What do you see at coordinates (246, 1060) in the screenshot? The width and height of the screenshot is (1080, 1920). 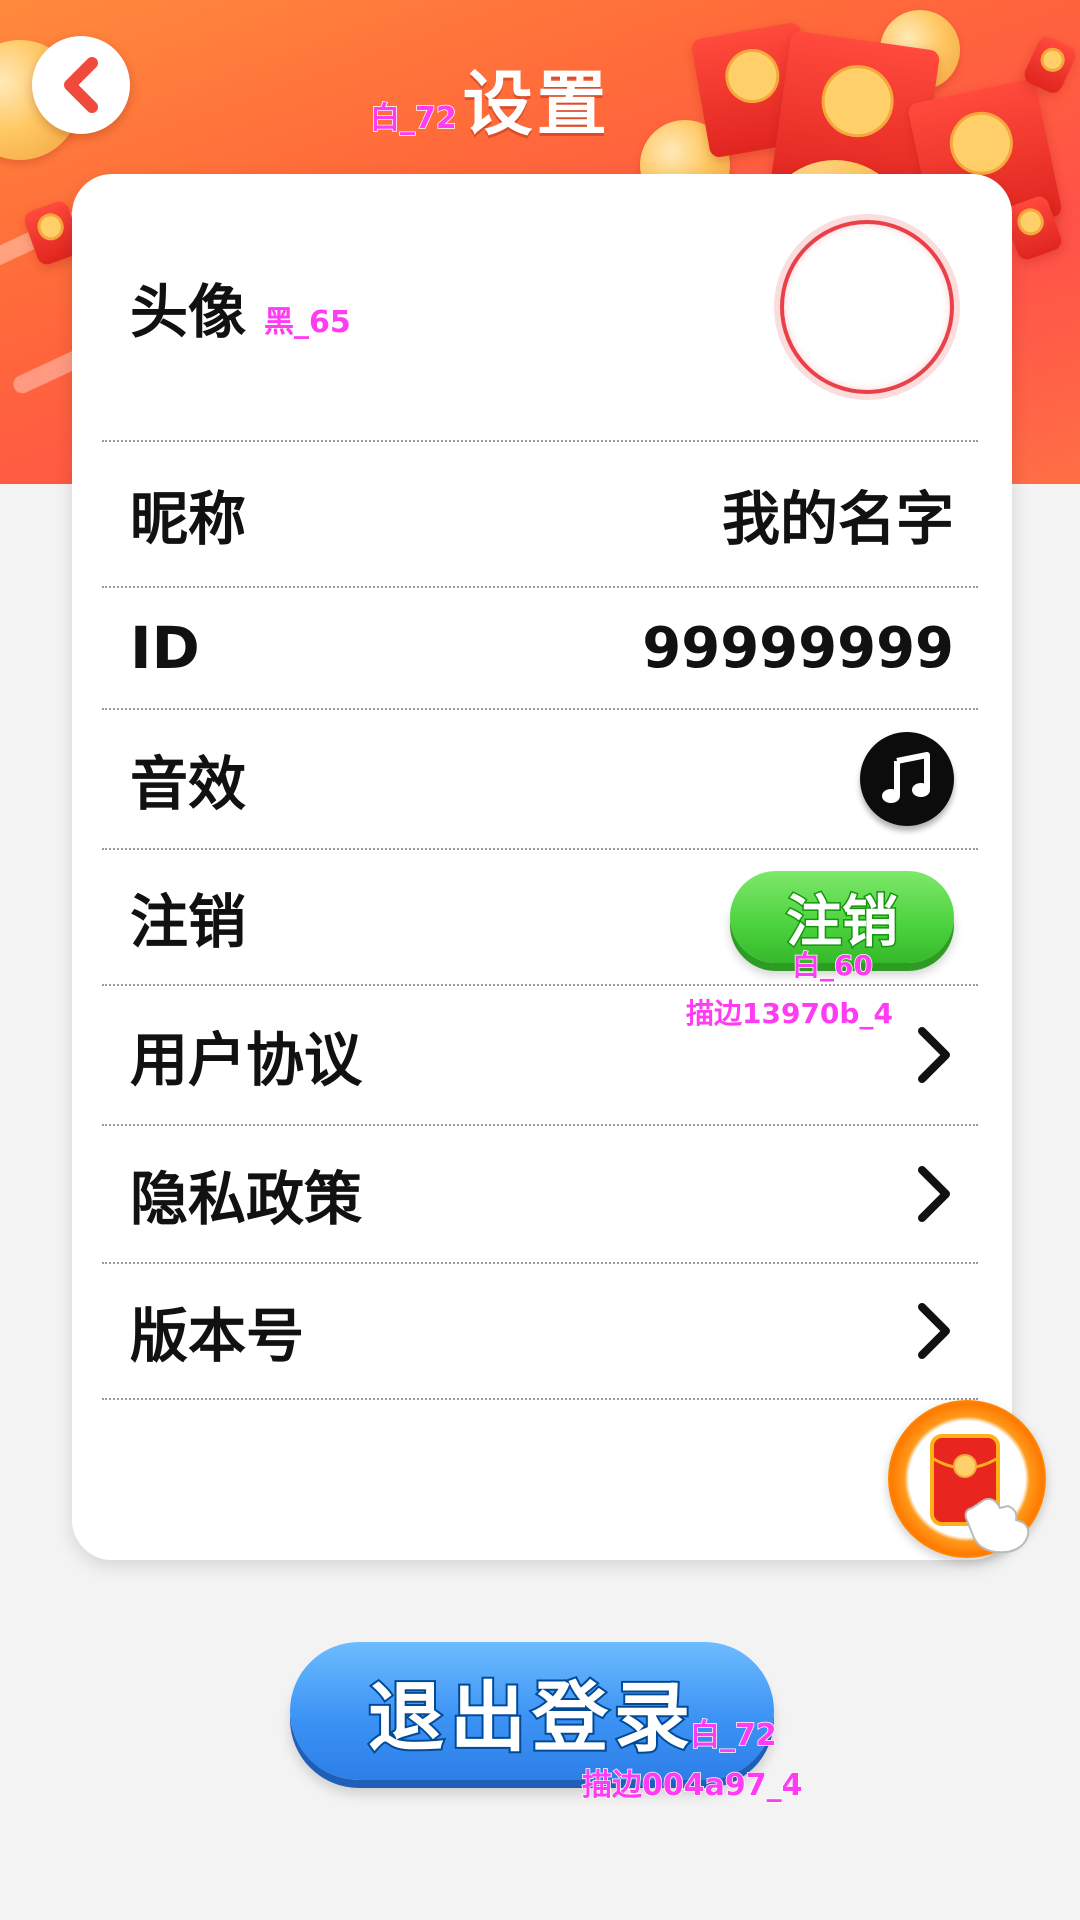 I see `row-label-agreement: 用户协议` at bounding box center [246, 1060].